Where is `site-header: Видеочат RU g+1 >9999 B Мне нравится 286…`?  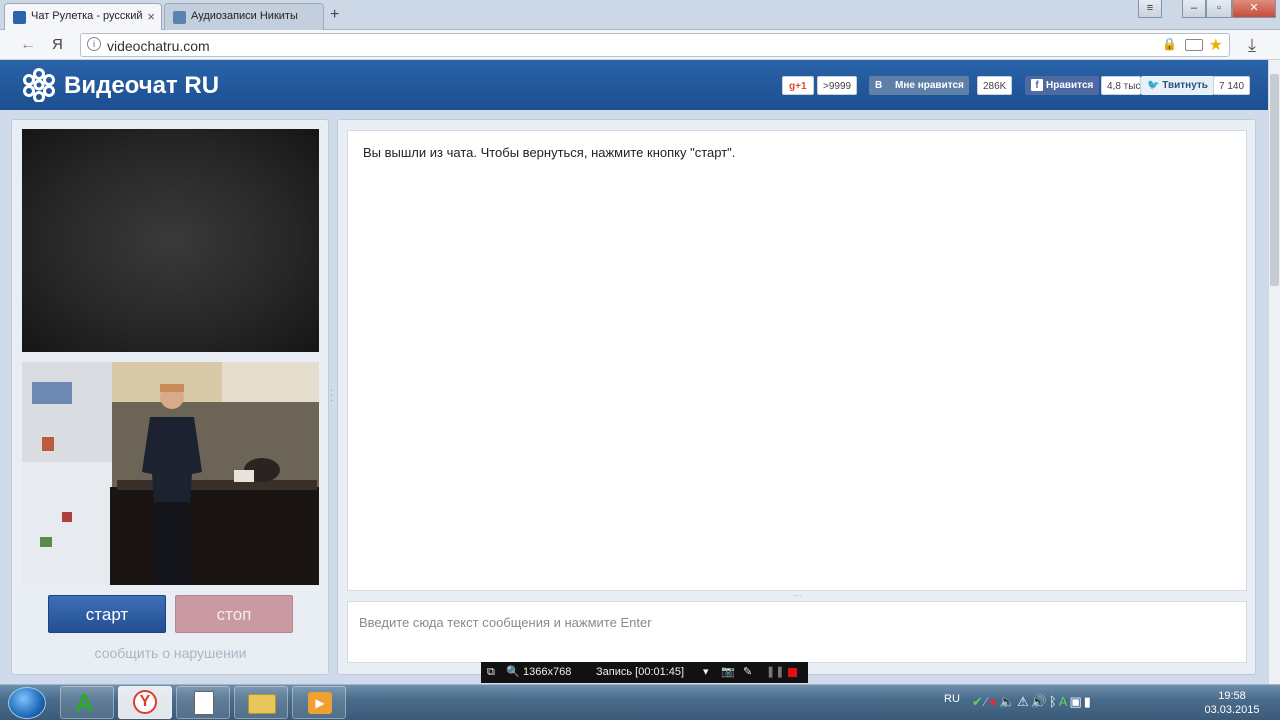
site-header: Видеочат RU g+1 >9999 B Мне нравится 286… is located at coordinates (634, 85).